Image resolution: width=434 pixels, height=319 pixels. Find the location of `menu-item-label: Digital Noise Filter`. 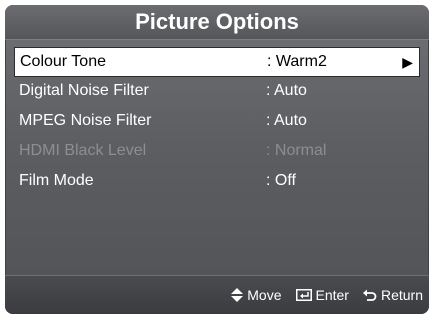

menu-item-label: Digital Noise Filter is located at coordinates (84, 90).